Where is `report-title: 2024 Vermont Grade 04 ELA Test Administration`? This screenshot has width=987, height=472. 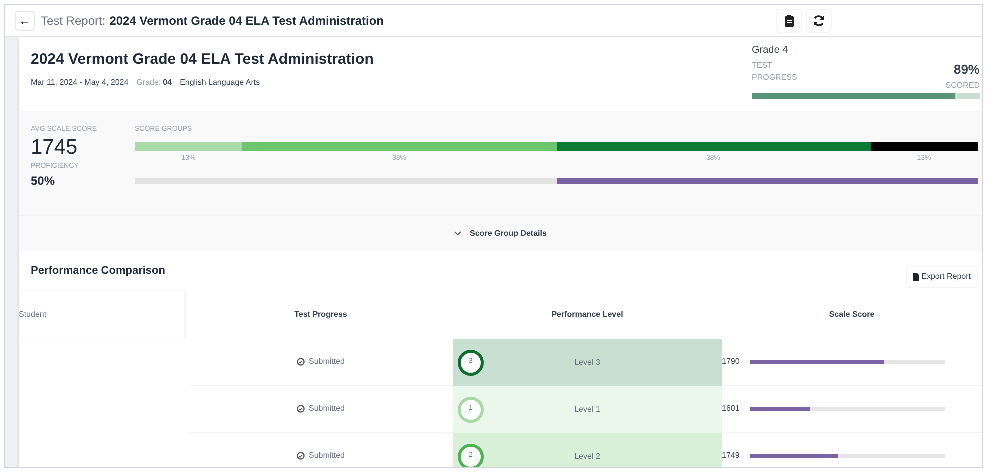 report-title: 2024 Vermont Grade 04 ELA Test Administration is located at coordinates (247, 21).